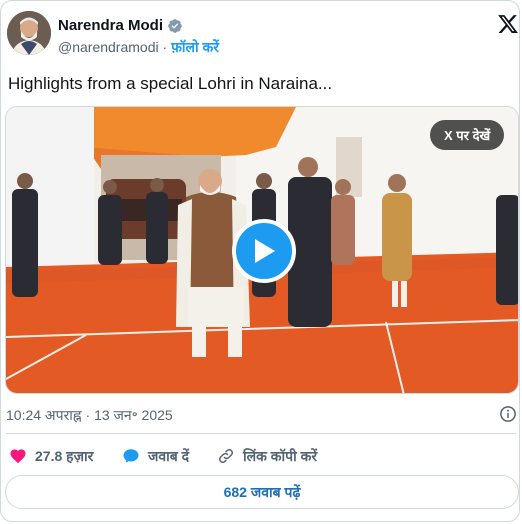 The width and height of the screenshot is (522, 524). I want to click on copy-link-label: लिंक कॉपी करें, so click(280, 455).